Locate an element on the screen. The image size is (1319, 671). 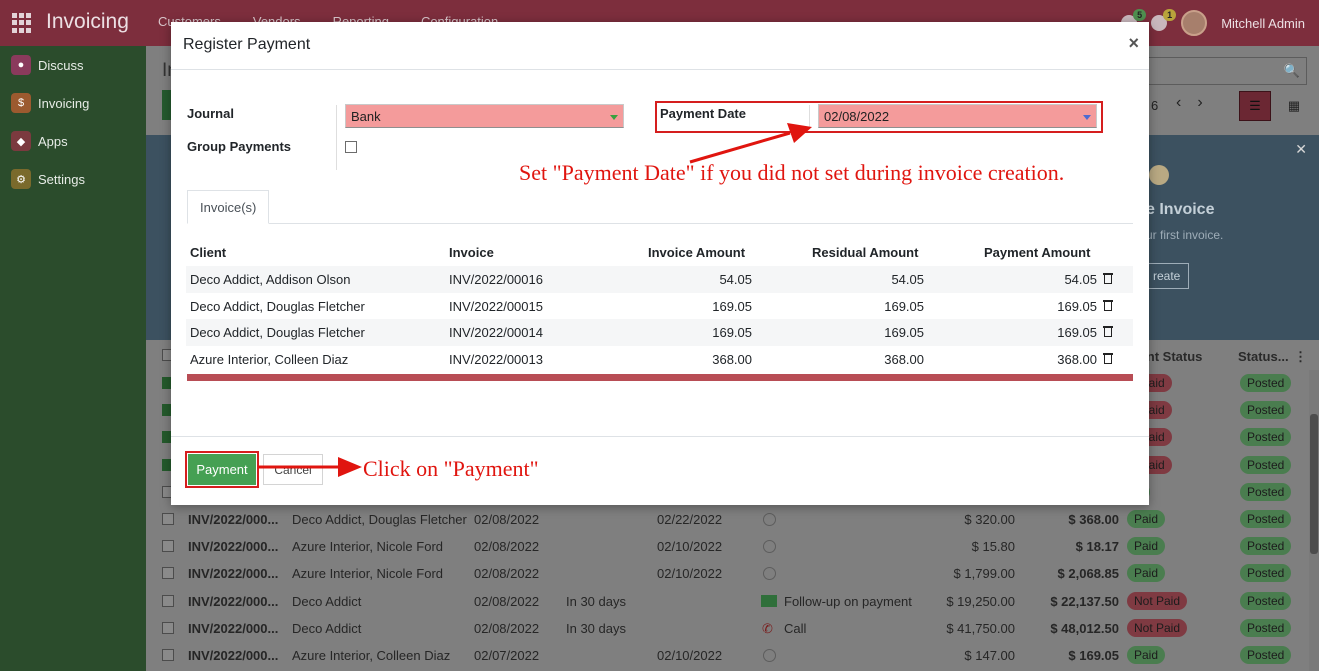
sidebar-item-label: Settings is located at coordinates (61, 179).